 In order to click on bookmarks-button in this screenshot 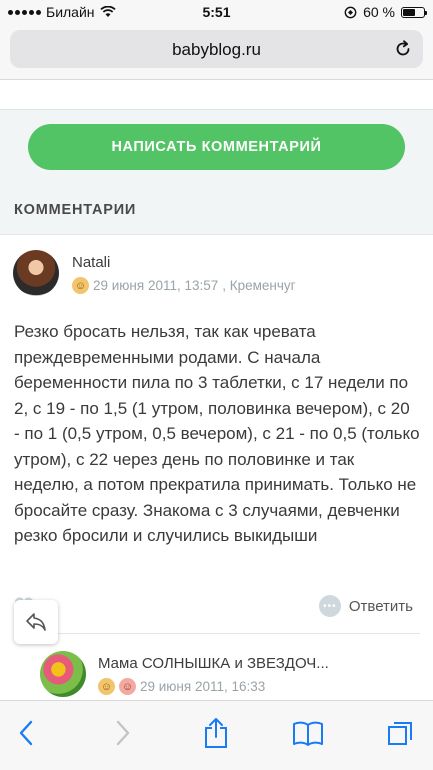, I will do `click(308, 733)`.